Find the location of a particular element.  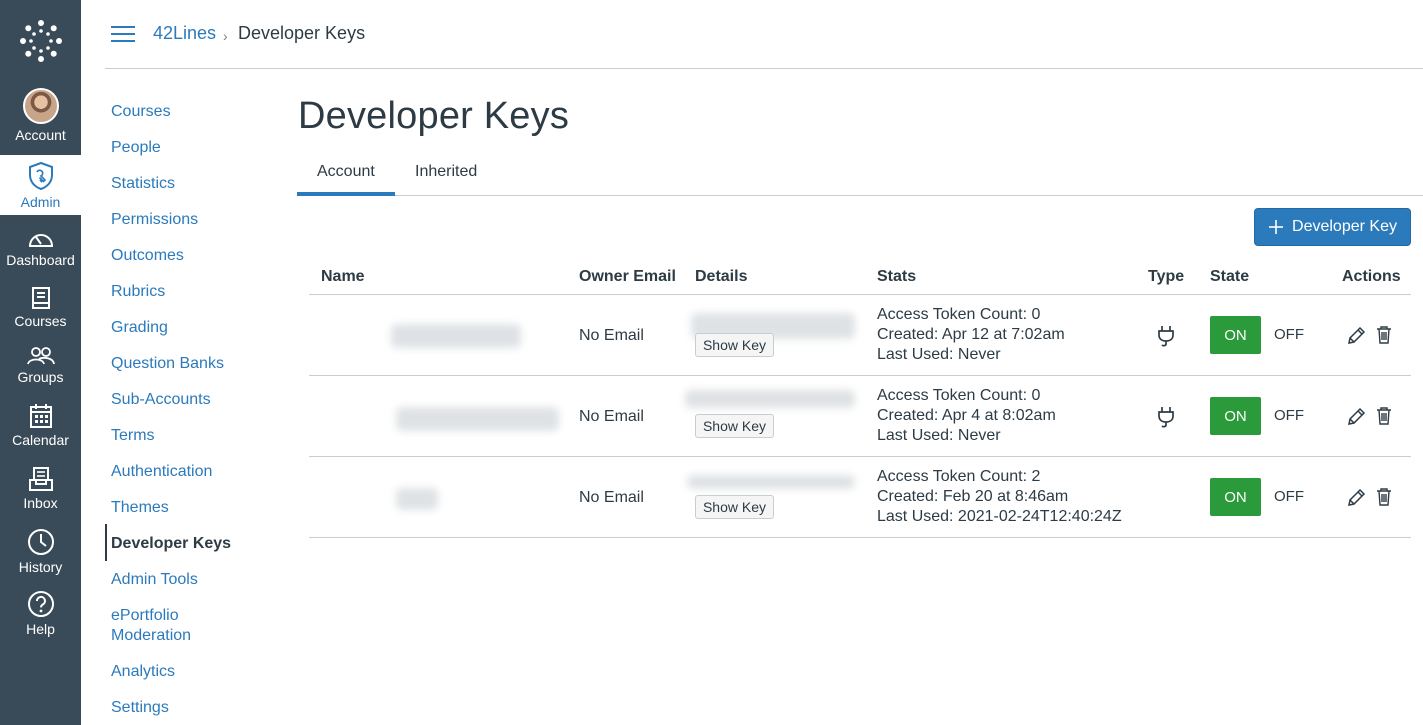

admin-shield-icon is located at coordinates (40, 176).